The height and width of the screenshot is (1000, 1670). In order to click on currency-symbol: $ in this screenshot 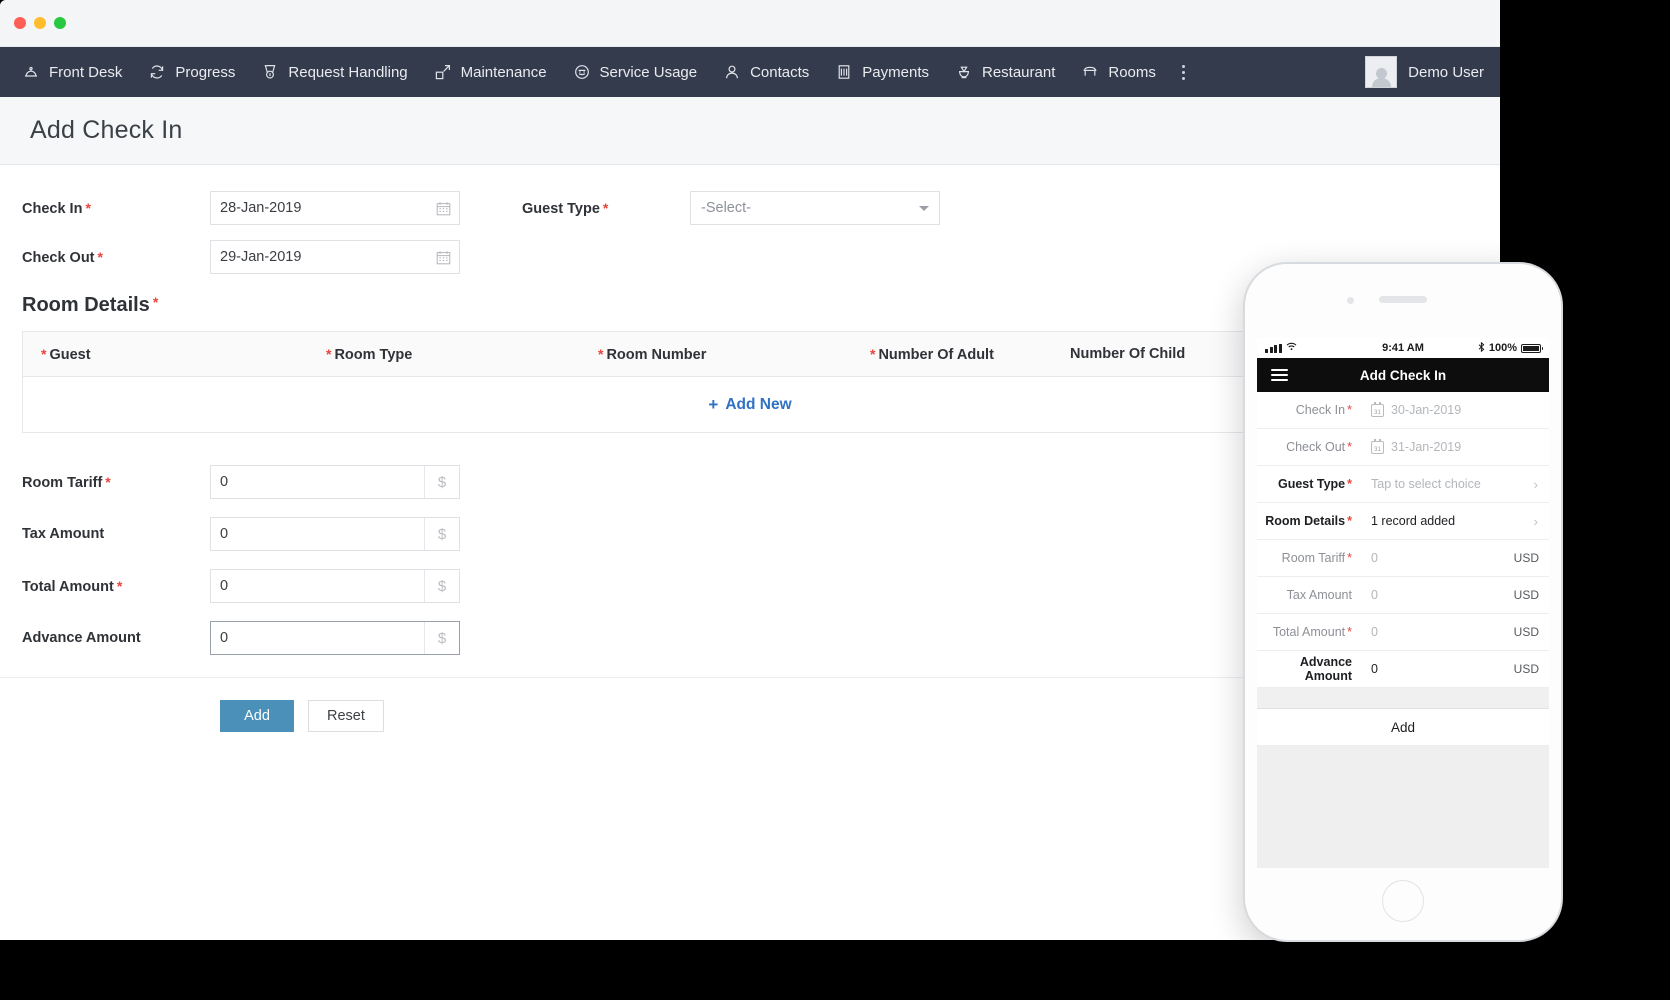, I will do `click(441, 482)`.